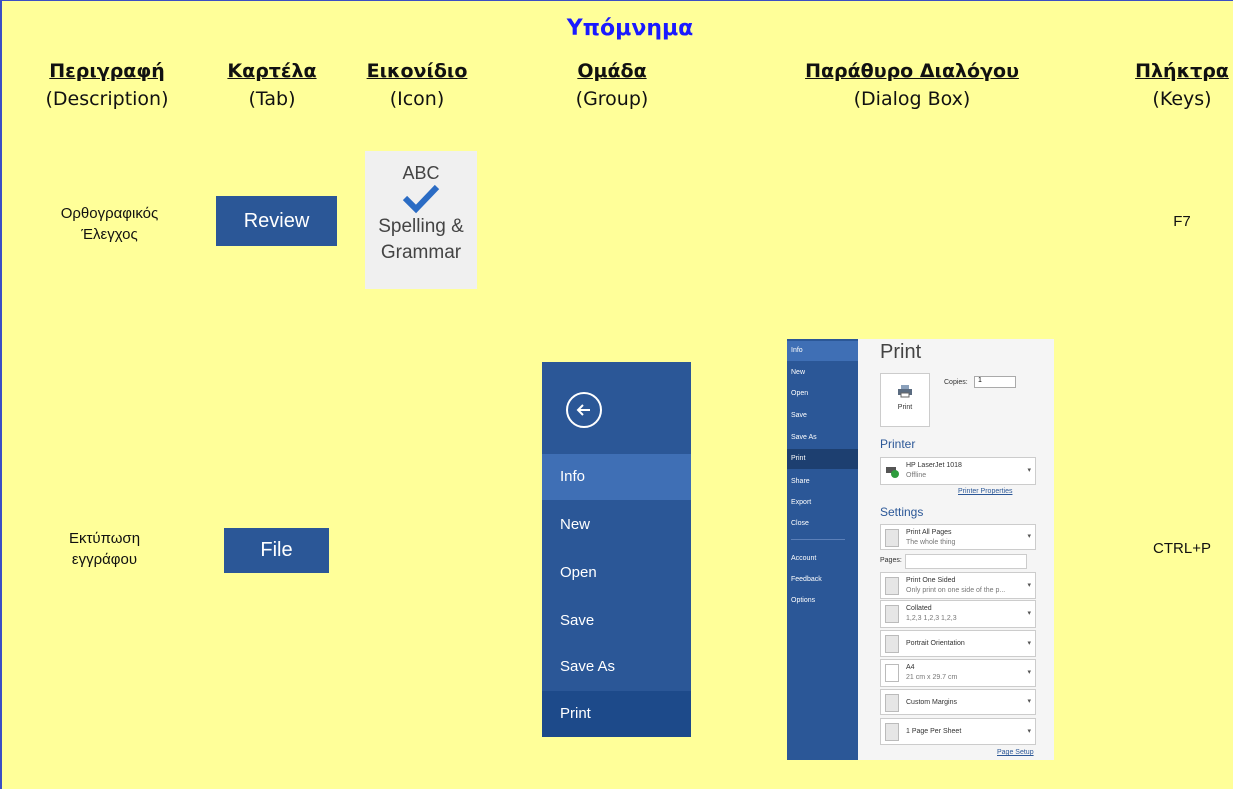 Image resolution: width=1235 pixels, height=789 pixels. Describe the element at coordinates (421, 239) in the screenshot. I see `spelling-label: Spelling & Grammar` at that location.